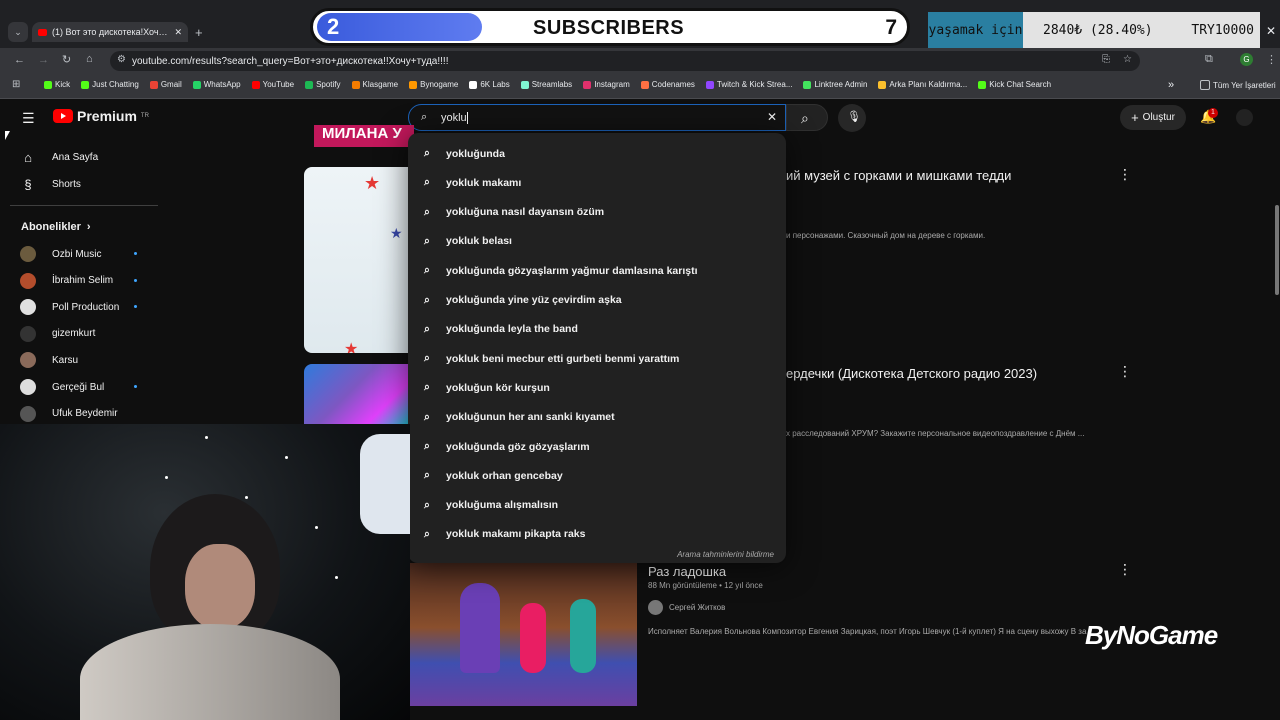  Describe the element at coordinates (199, 32) in the screenshot. I see `new-tab-button: +` at that location.